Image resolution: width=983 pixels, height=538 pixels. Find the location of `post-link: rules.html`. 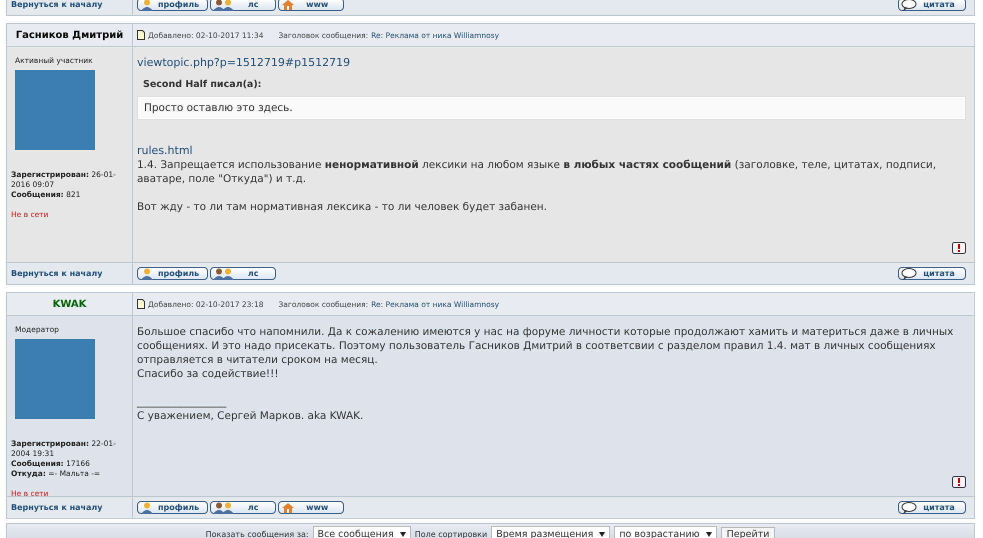

post-link: rules.html is located at coordinates (165, 151).